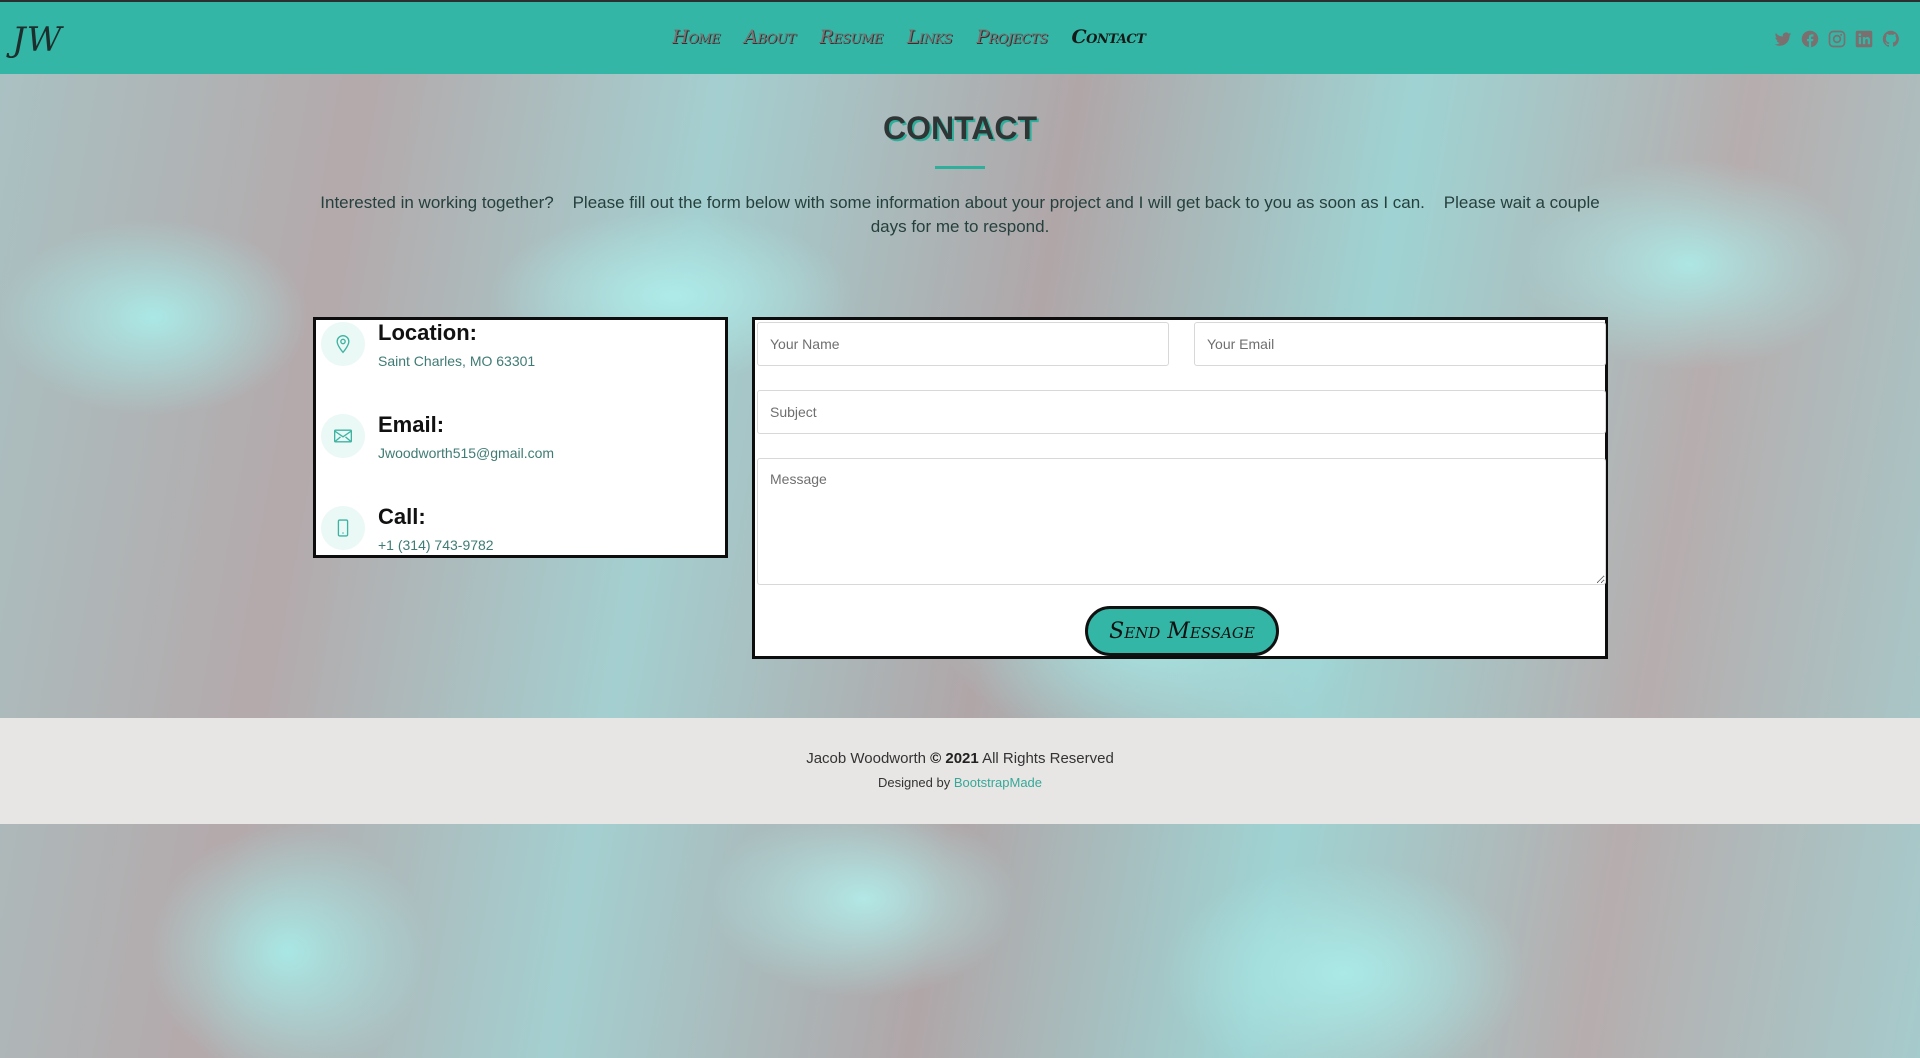 This screenshot has height=1058, width=1920. Describe the element at coordinates (411, 424) in the screenshot. I see `email-label: Email:` at that location.